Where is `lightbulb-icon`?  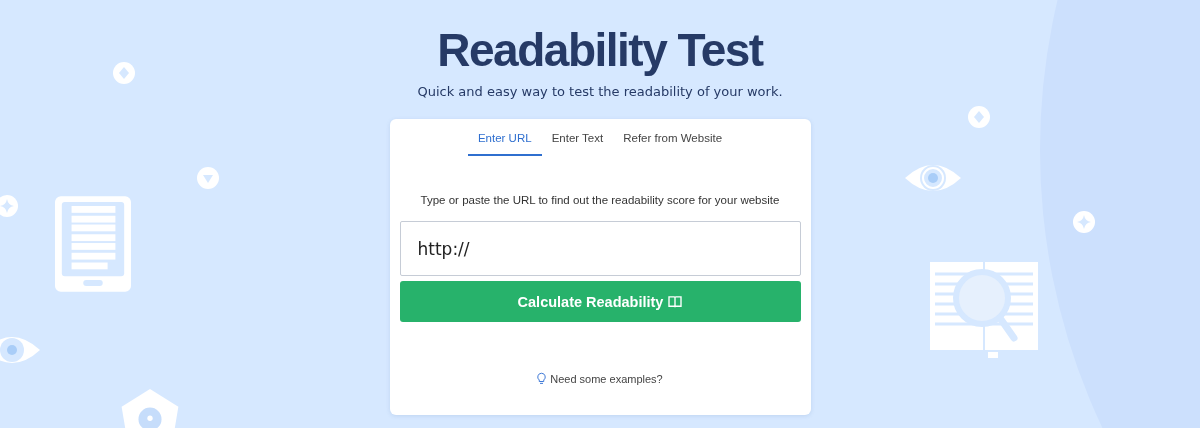 lightbulb-icon is located at coordinates (542, 378).